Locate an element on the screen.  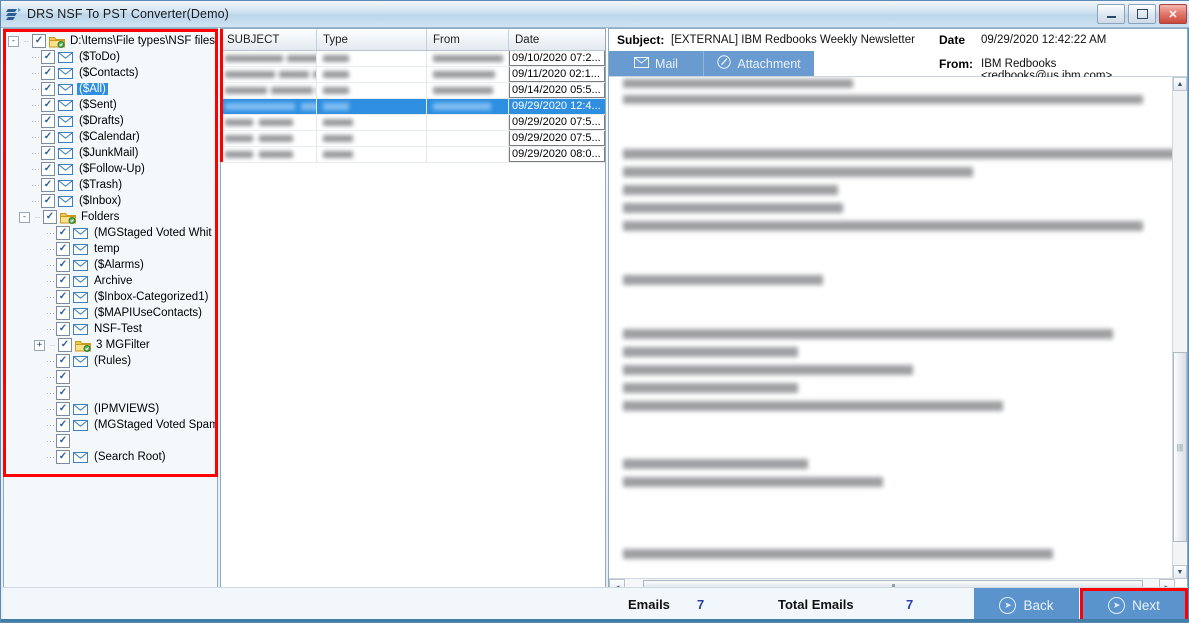
tree-item: ··· ✓ (IPMVIEWS) is located at coordinates (112, 409).